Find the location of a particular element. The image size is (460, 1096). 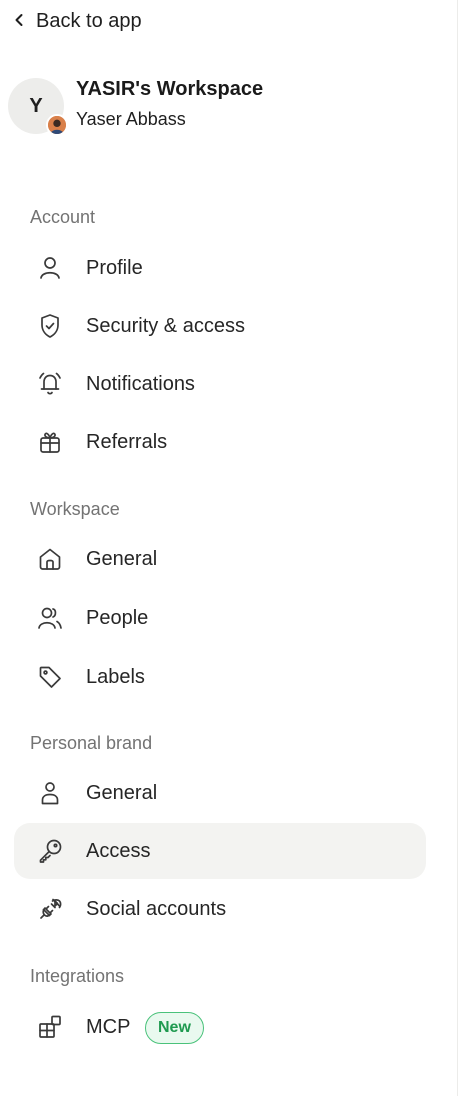

nav-item-access: Access is located at coordinates (220, 851).